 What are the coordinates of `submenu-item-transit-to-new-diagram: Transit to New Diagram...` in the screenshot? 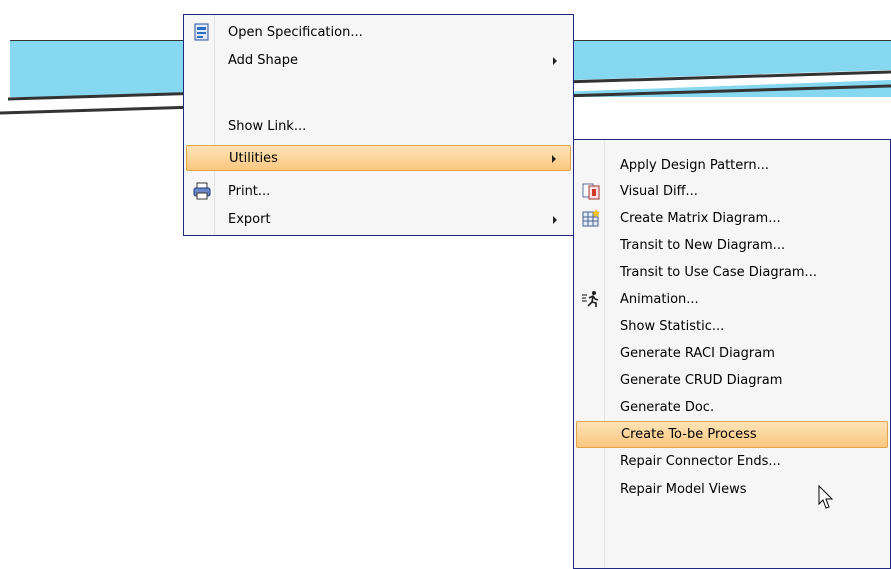 It's located at (732, 246).